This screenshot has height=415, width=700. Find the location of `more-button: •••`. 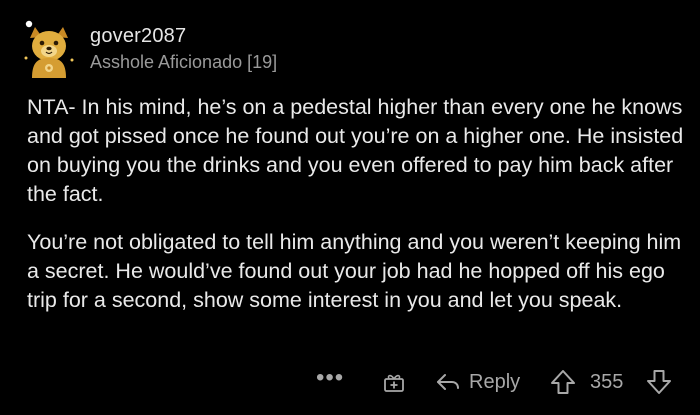

more-button: ••• is located at coordinates (330, 382).